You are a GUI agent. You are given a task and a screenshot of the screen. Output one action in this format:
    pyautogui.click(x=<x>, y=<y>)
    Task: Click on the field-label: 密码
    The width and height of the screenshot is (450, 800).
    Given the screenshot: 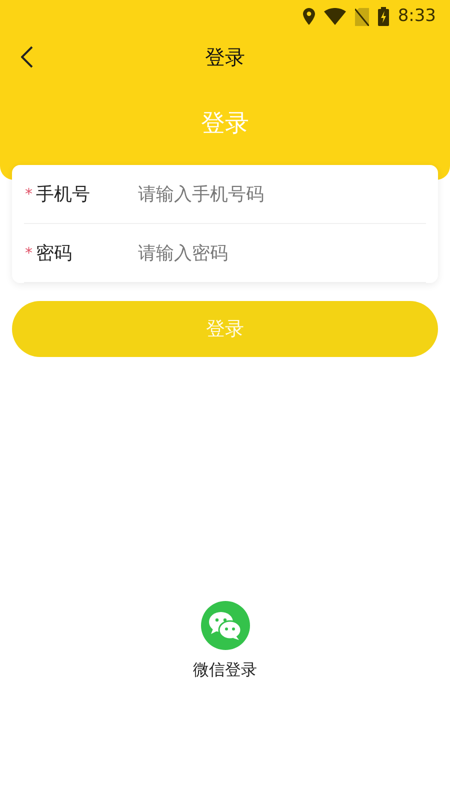 What is the action you would take?
    pyautogui.click(x=54, y=254)
    